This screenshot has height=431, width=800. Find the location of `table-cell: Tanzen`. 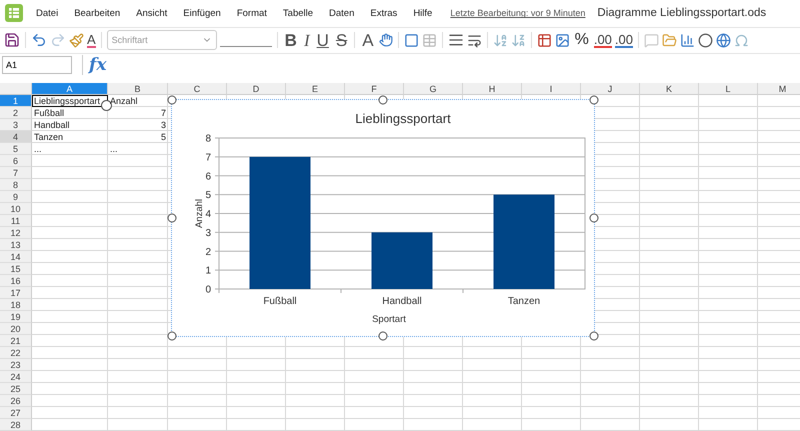

table-cell: Tanzen is located at coordinates (70, 137).